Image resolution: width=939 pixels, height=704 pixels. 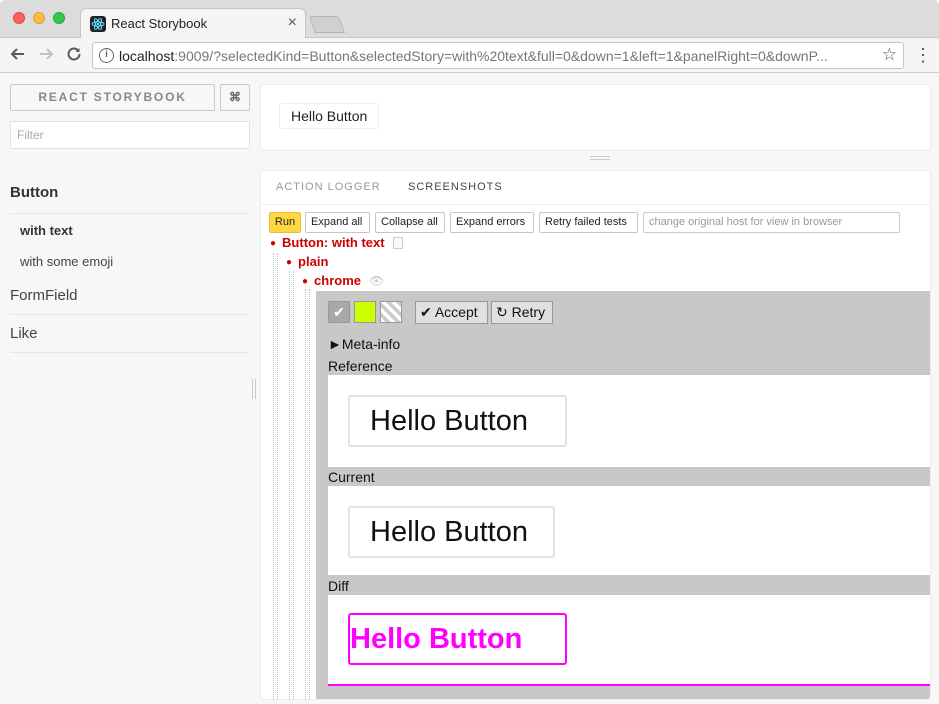 I want to click on info-icon: i, so click(x=106, y=55).